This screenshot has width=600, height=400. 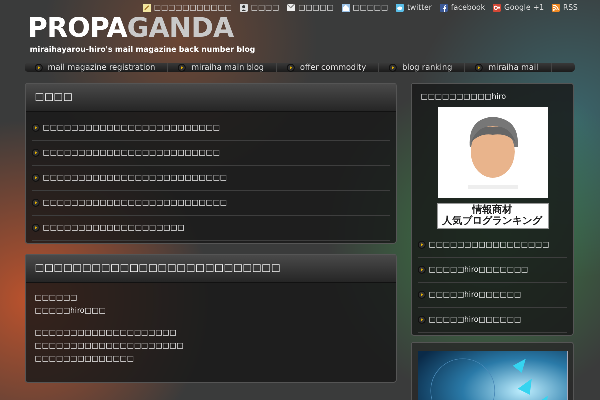 What do you see at coordinates (422, 67) in the screenshot?
I see `nav-link: blog ranking` at bounding box center [422, 67].